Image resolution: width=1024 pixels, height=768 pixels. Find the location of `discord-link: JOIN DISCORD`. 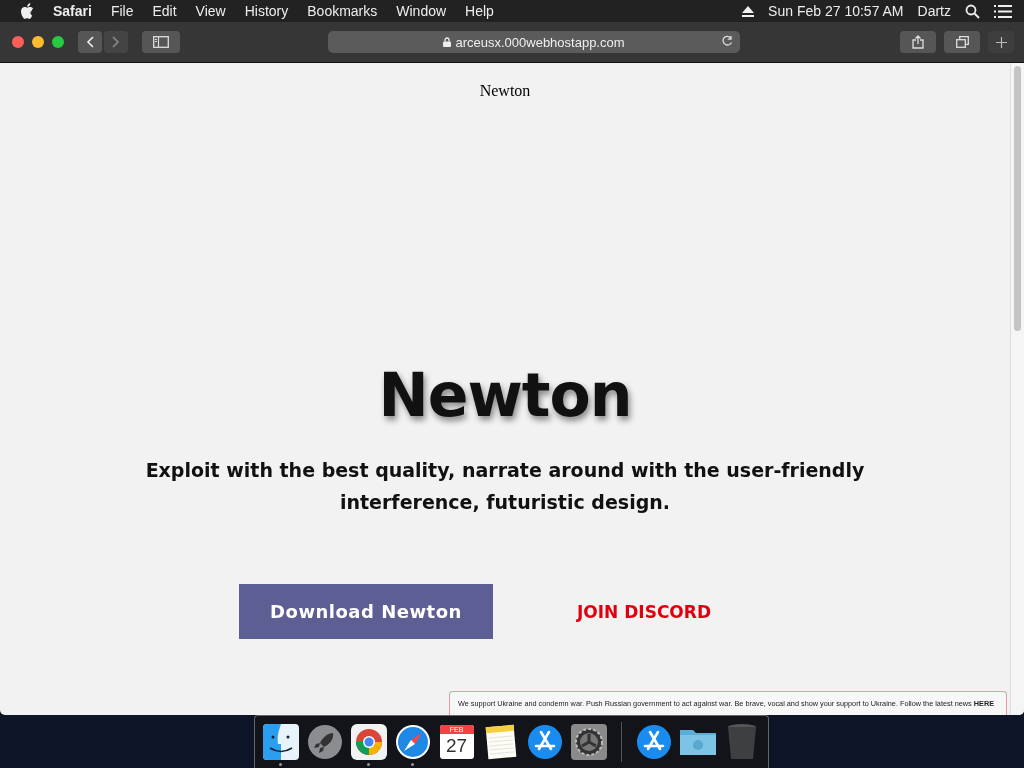

discord-link: JOIN DISCORD is located at coordinates (644, 611).